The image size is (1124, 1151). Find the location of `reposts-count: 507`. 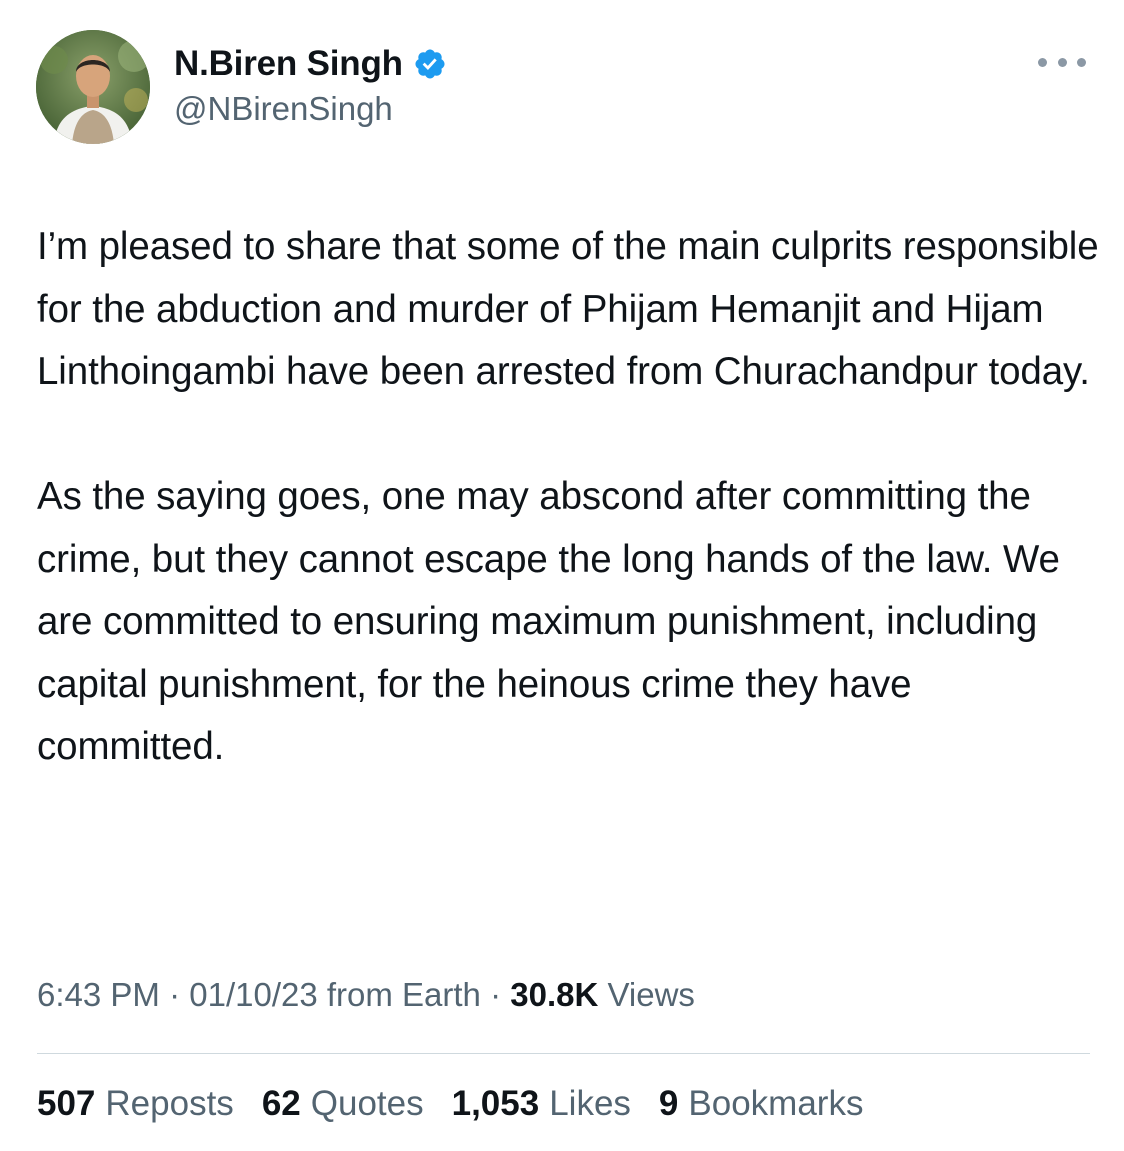

reposts-count: 507 is located at coordinates (66, 1103).